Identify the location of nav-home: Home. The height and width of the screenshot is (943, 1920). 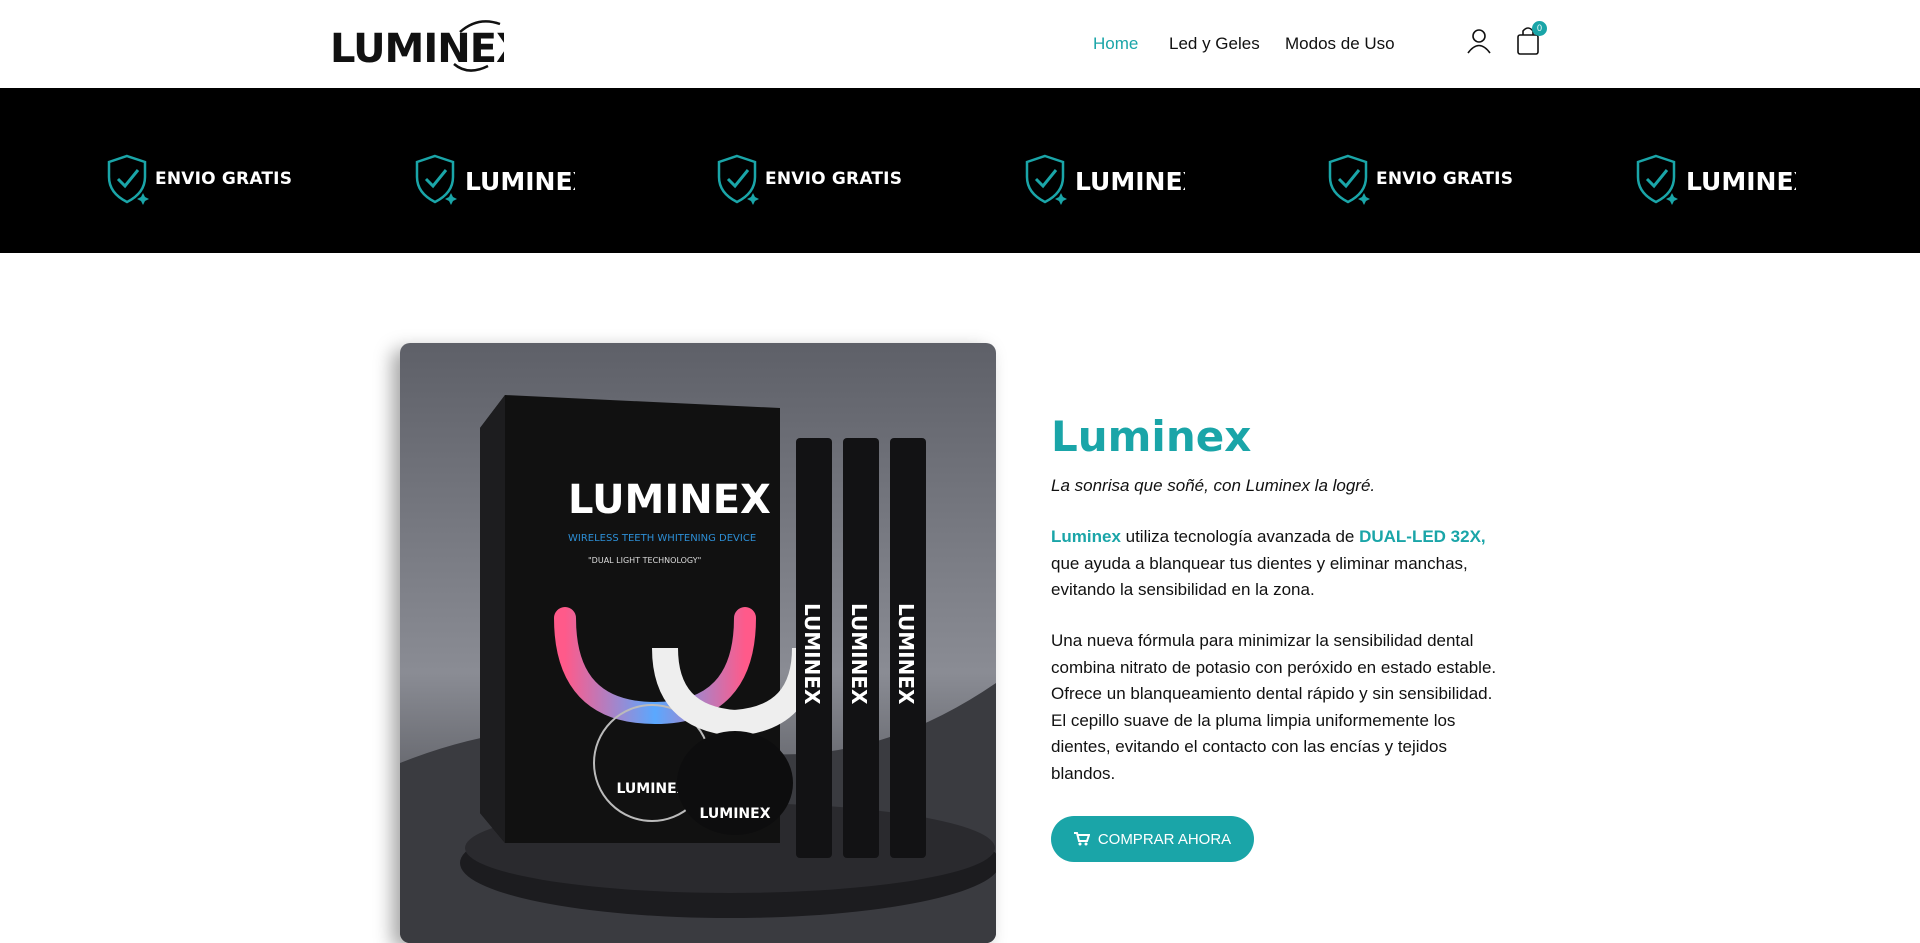
(1115, 44).